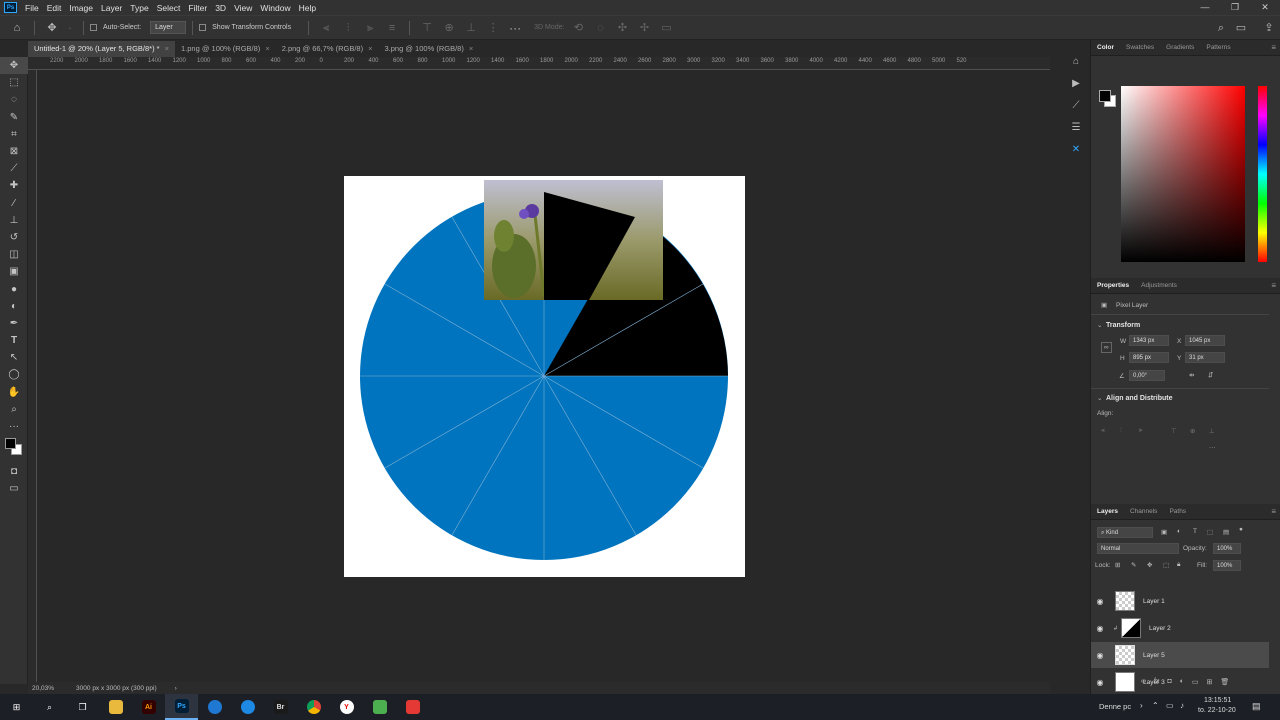 This screenshot has width=1280, height=720. Describe the element at coordinates (214, 707) in the screenshot. I see `edge-icon` at that location.